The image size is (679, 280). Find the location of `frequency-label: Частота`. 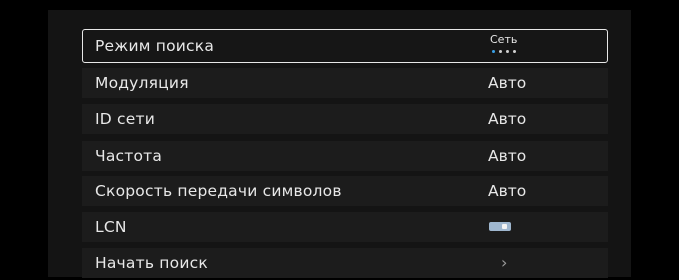

frequency-label: Частота is located at coordinates (129, 156).